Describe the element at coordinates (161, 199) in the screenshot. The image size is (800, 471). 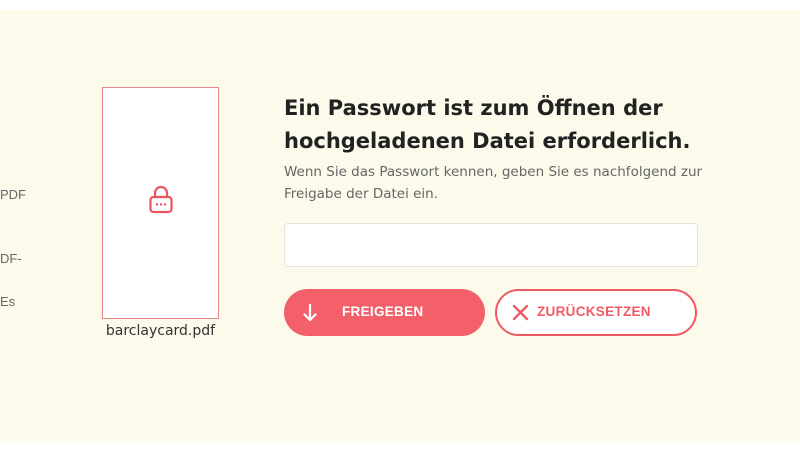
I see `lock-icon` at that location.